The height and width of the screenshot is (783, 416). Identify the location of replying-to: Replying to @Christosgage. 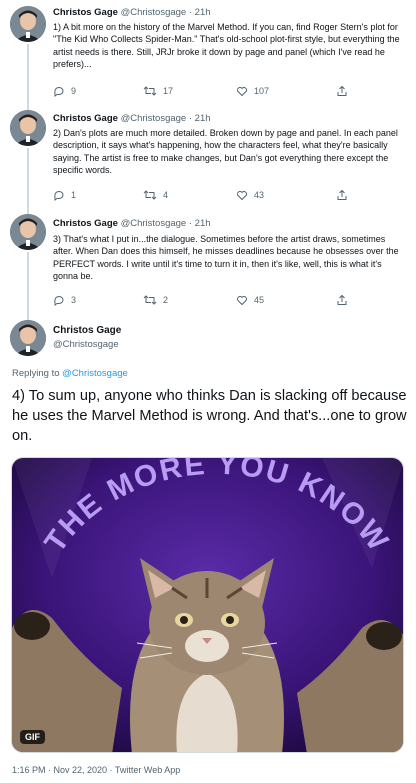
(70, 373).